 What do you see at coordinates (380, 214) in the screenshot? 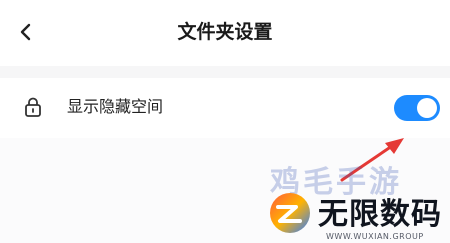
I see `watermark-title: 无限数码` at bounding box center [380, 214].